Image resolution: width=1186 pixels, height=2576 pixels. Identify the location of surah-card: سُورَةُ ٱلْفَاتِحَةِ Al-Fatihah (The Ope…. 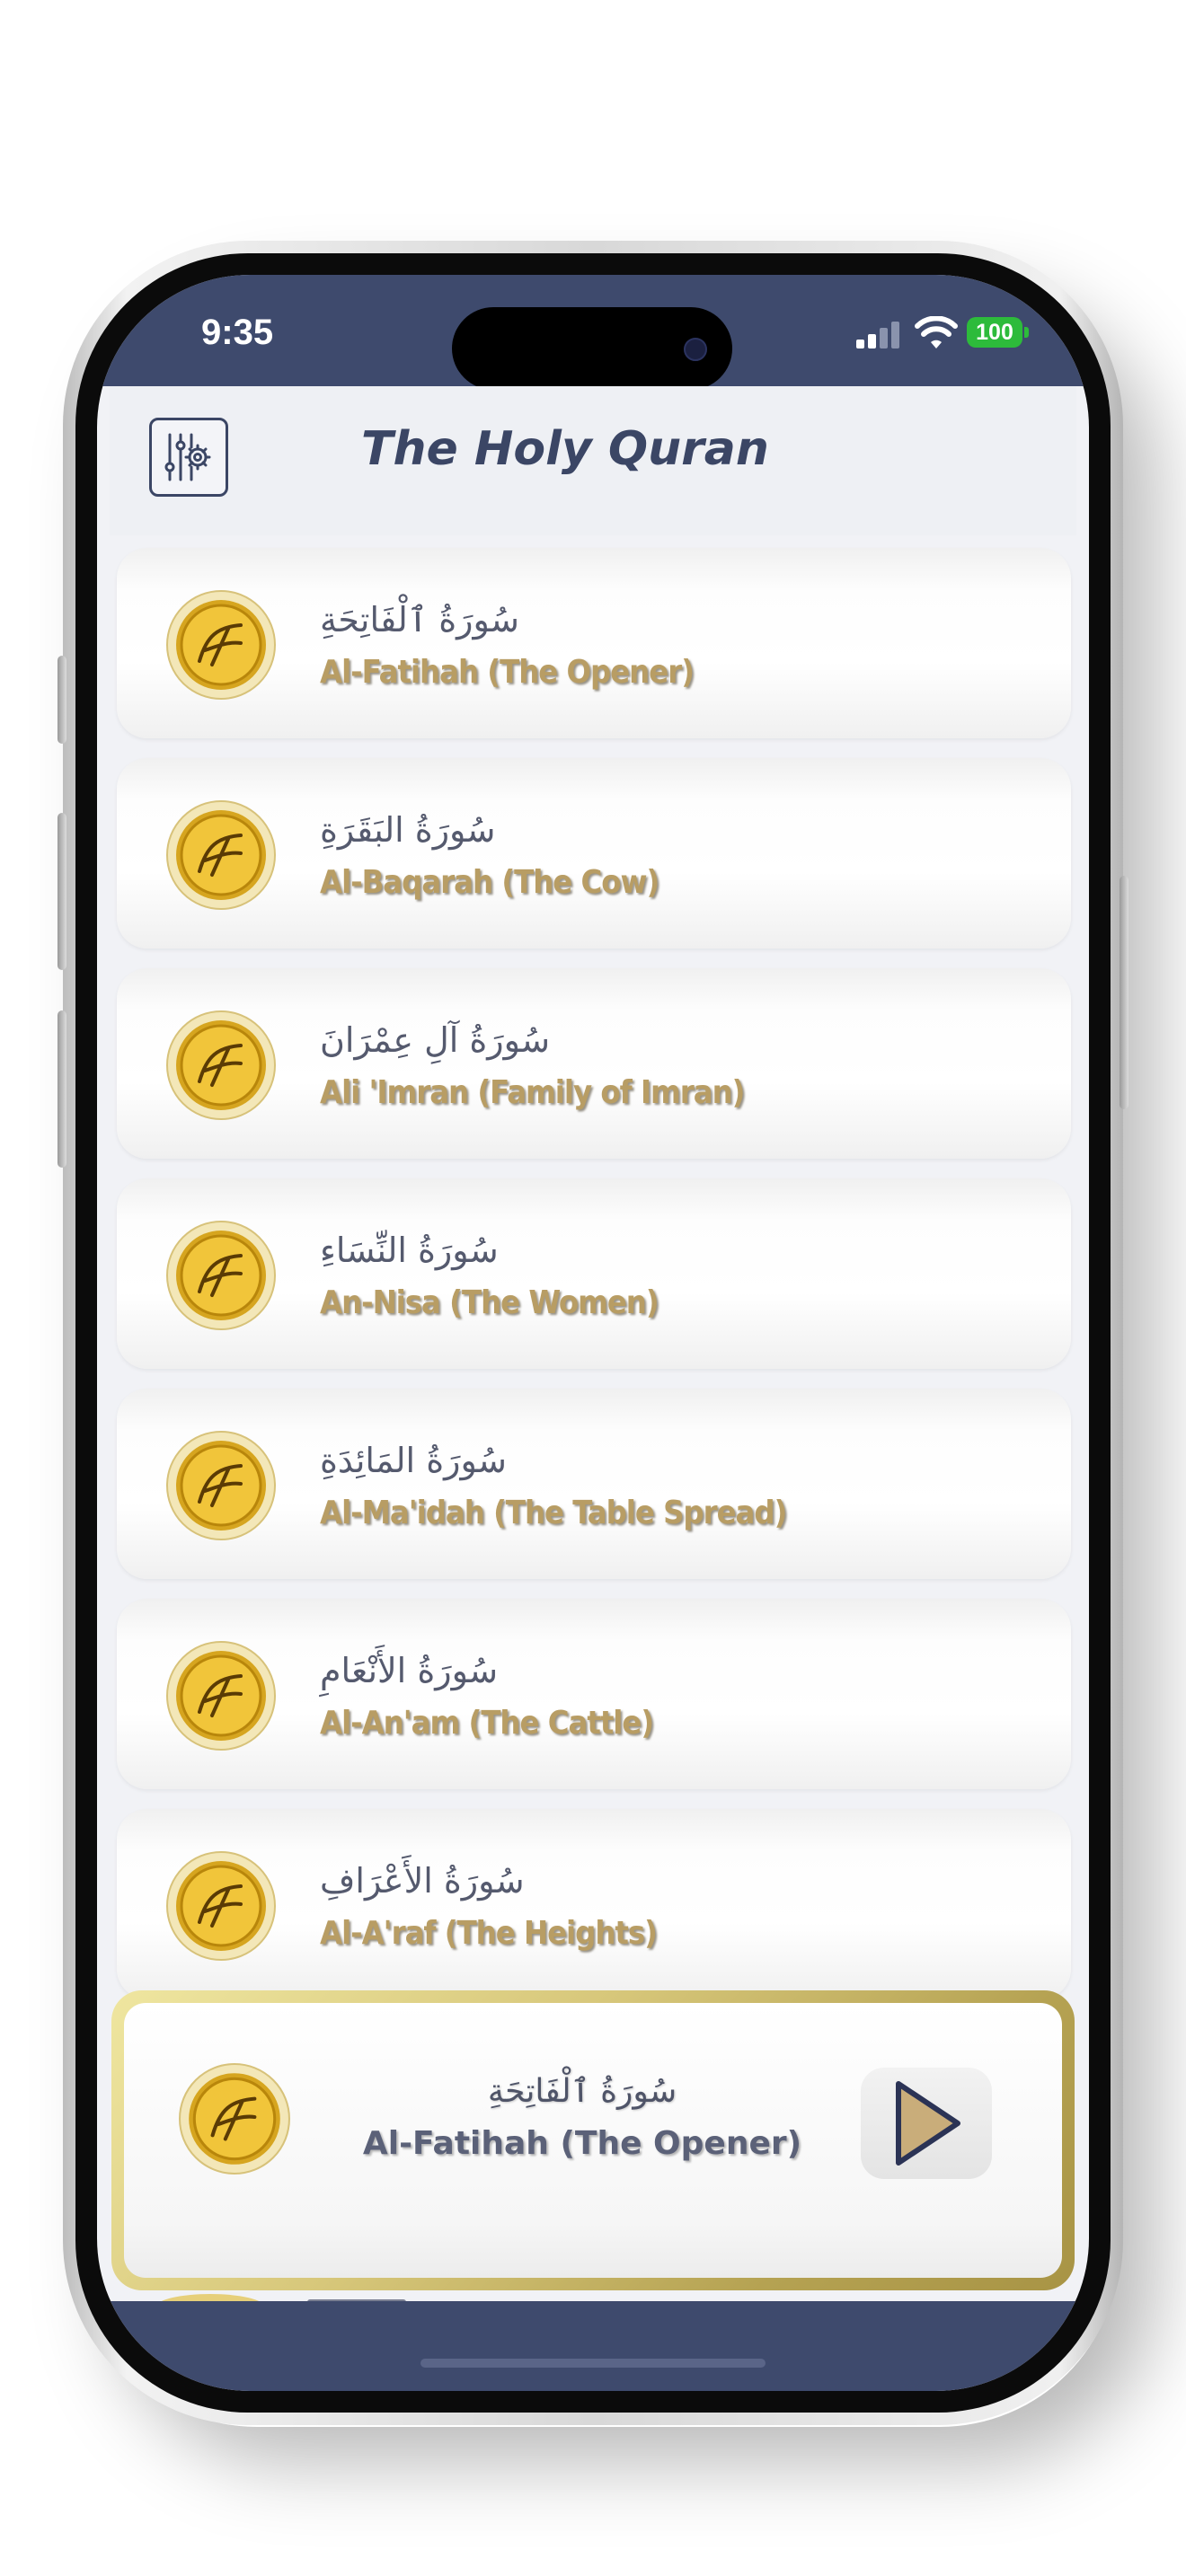
(594, 643).